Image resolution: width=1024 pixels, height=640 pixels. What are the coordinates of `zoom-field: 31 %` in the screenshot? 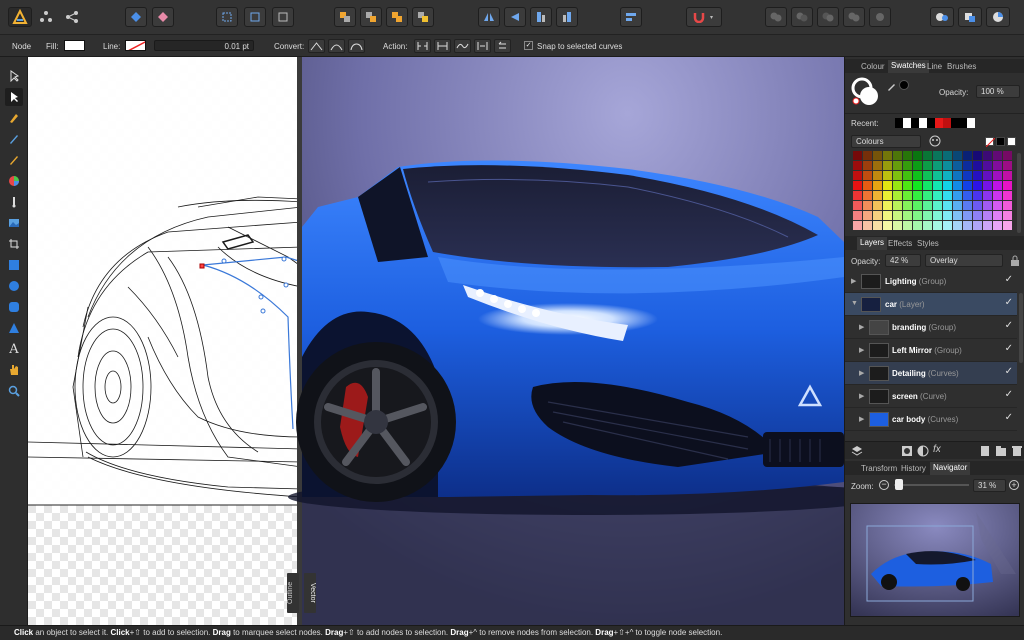 It's located at (989, 485).